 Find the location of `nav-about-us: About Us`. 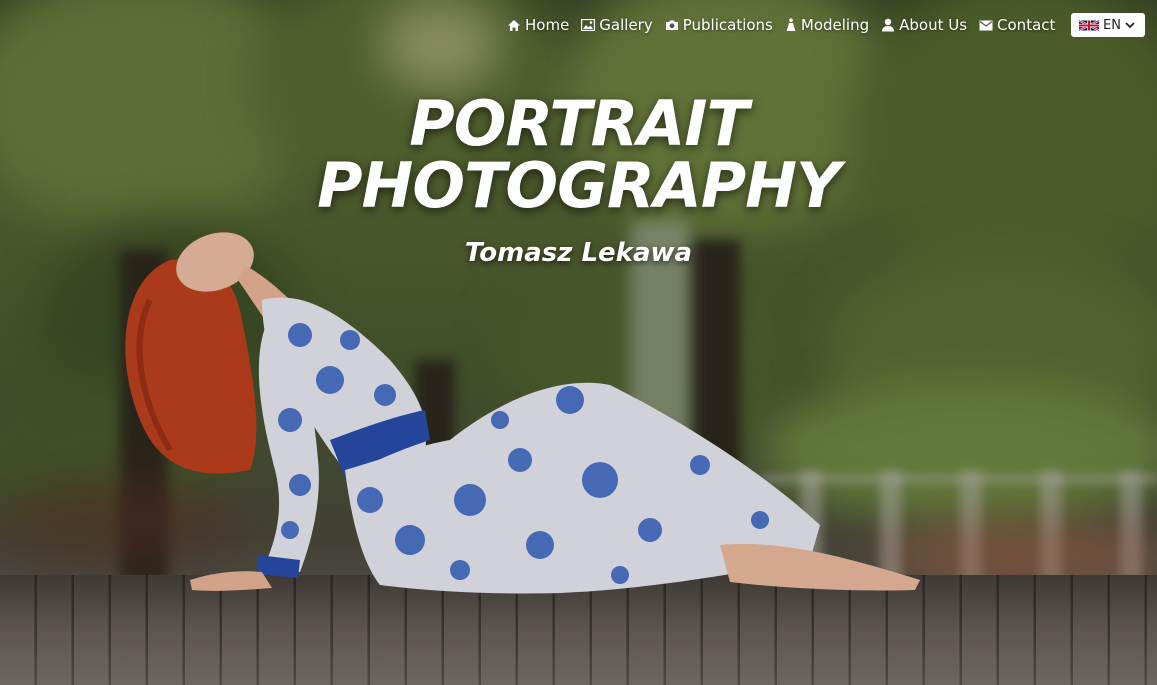

nav-about-us: About Us is located at coordinates (924, 25).